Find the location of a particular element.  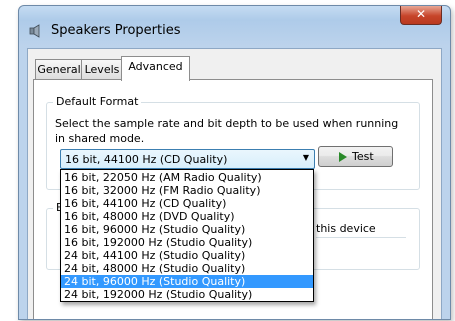

dropdown-option: 16 bit, 22050 Hz (AM Radio Quality) is located at coordinates (187, 177).